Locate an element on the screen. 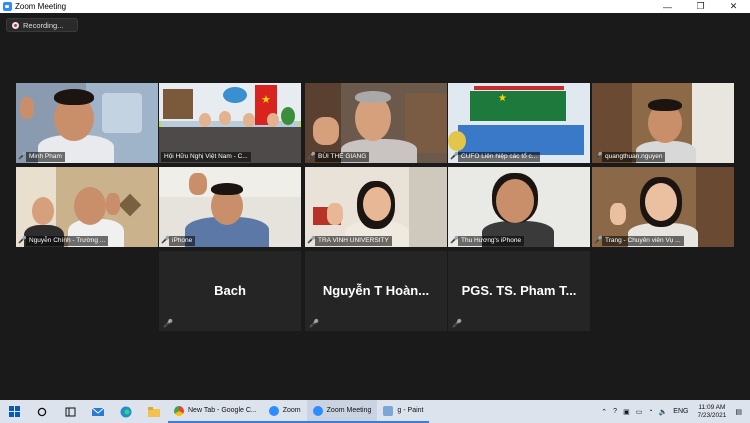  mail-icon is located at coordinates (98, 411).